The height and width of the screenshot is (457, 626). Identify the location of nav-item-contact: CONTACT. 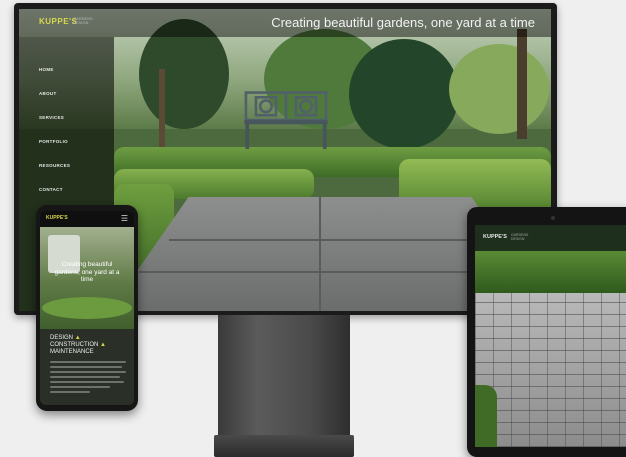
(51, 189).